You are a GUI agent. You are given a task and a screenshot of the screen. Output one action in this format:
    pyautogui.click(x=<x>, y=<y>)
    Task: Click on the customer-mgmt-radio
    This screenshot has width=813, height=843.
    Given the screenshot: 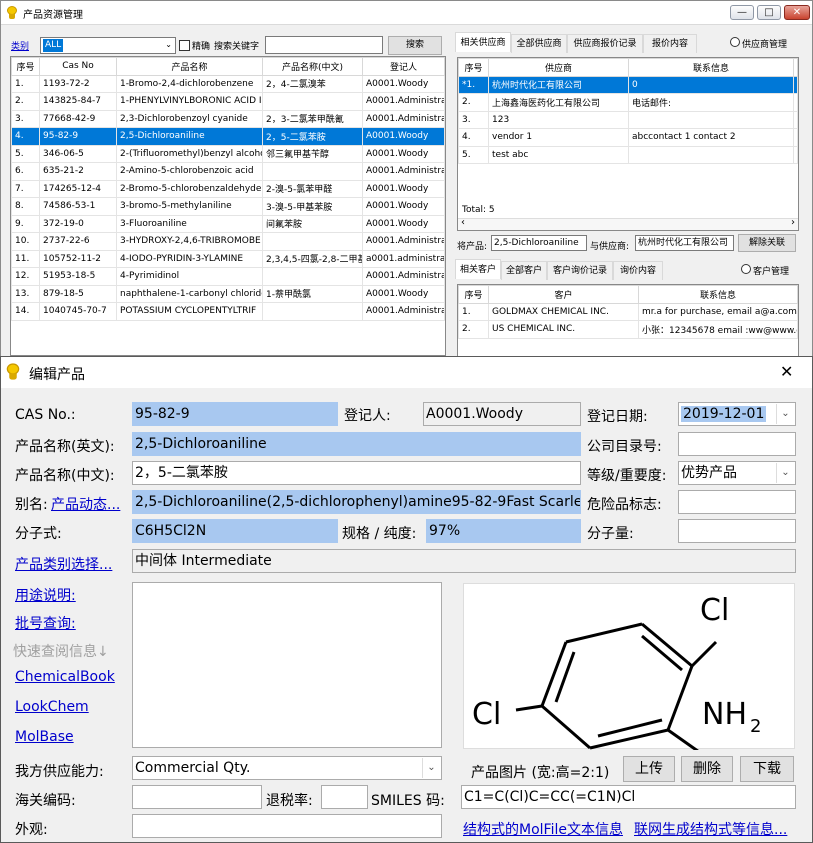 What is the action you would take?
    pyautogui.click(x=746, y=269)
    